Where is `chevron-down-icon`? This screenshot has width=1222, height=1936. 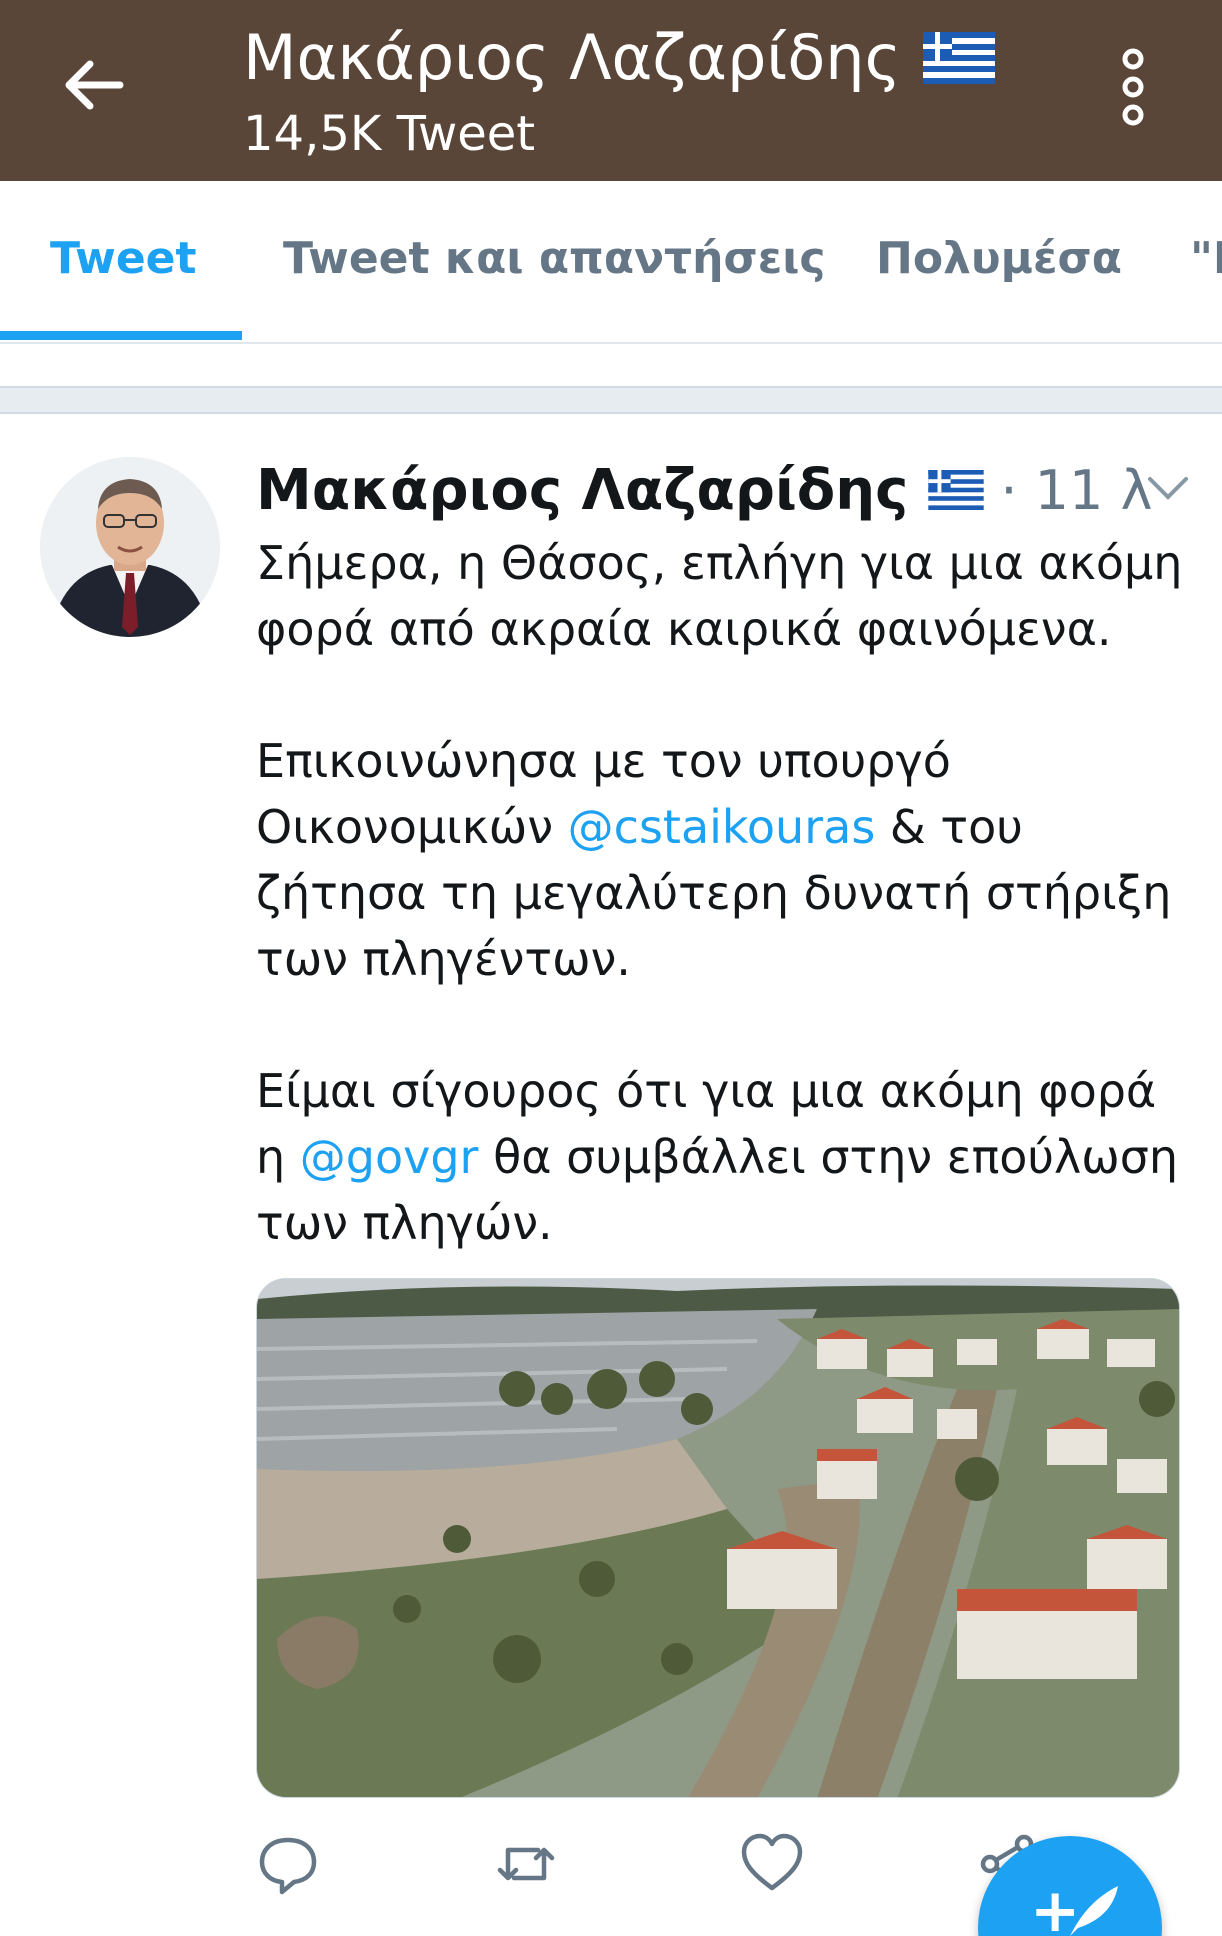
chevron-down-icon is located at coordinates (1168, 488).